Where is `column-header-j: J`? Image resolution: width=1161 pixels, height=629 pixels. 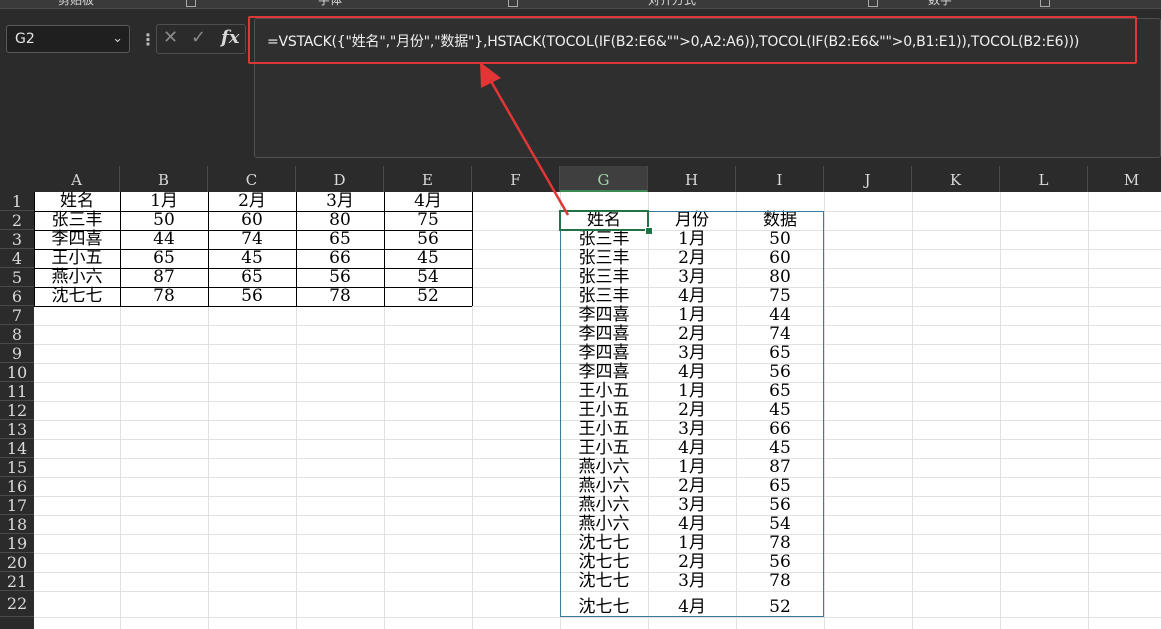 column-header-j: J is located at coordinates (868, 179).